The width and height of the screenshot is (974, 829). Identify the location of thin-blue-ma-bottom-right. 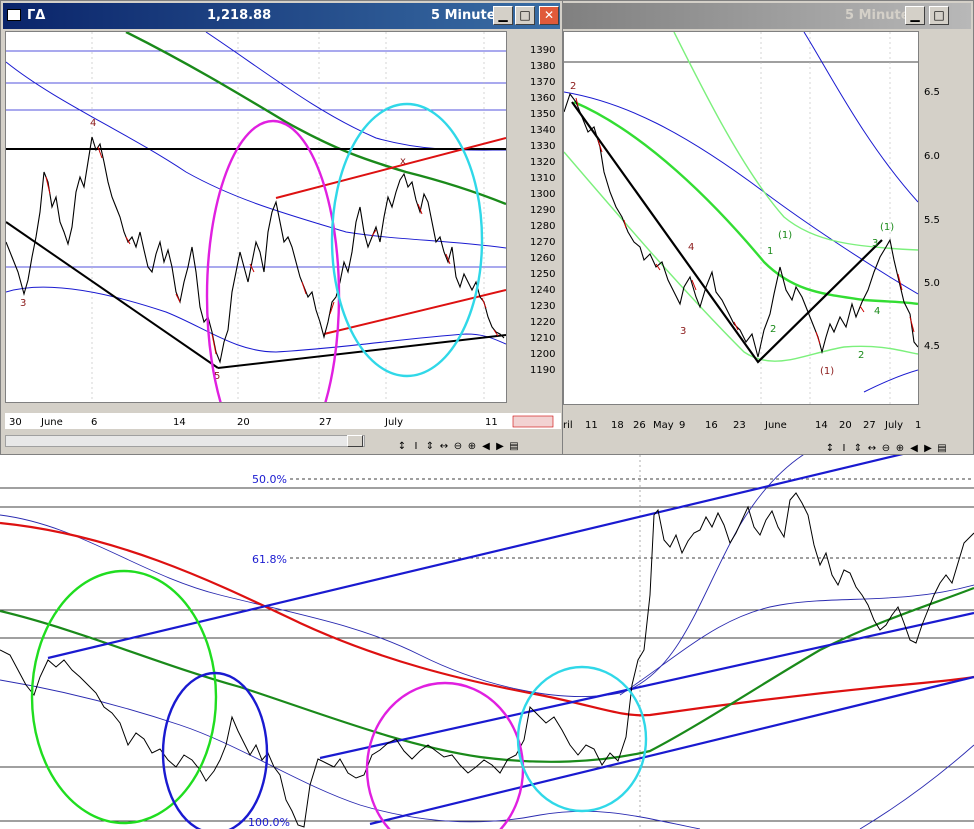
(916, 786).